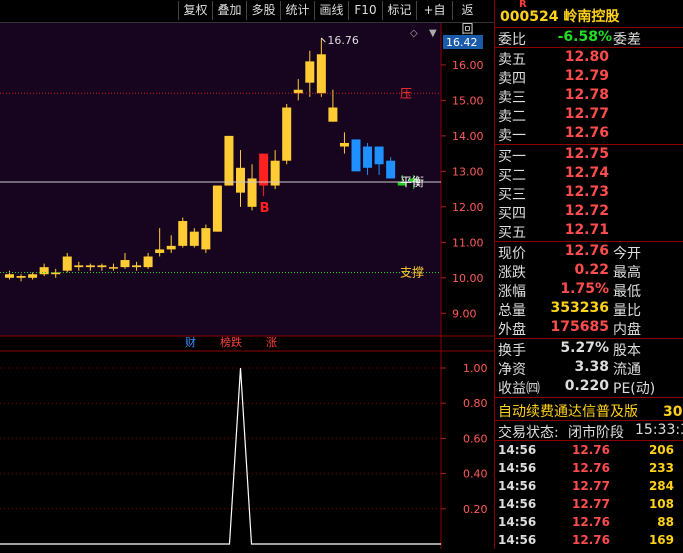 This screenshot has height=553, width=683. What do you see at coordinates (512, 60) in the screenshot?
I see `sell-level-5-label: 卖五` at bounding box center [512, 60].